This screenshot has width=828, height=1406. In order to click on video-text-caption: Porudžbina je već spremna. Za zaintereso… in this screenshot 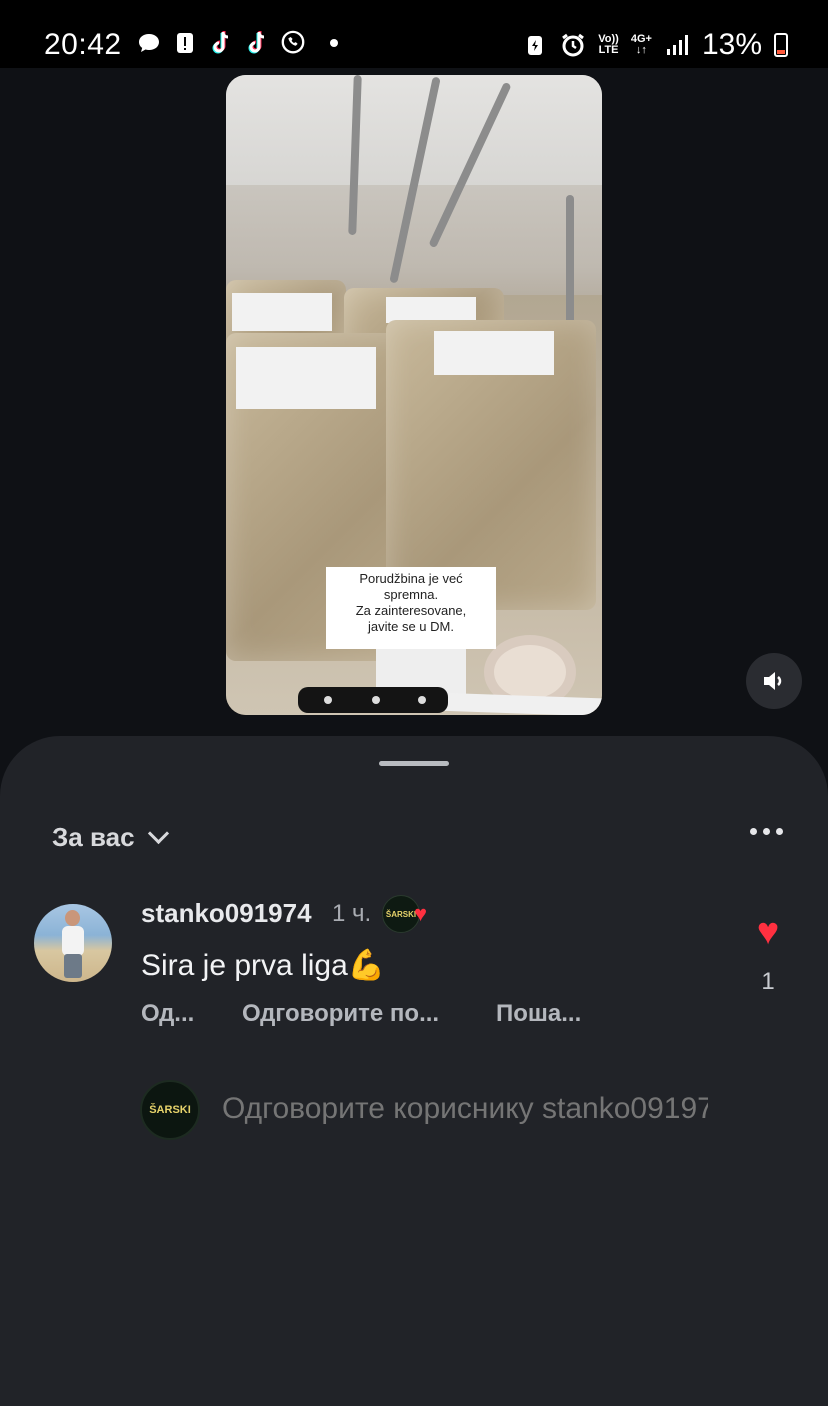, I will do `click(411, 608)`.